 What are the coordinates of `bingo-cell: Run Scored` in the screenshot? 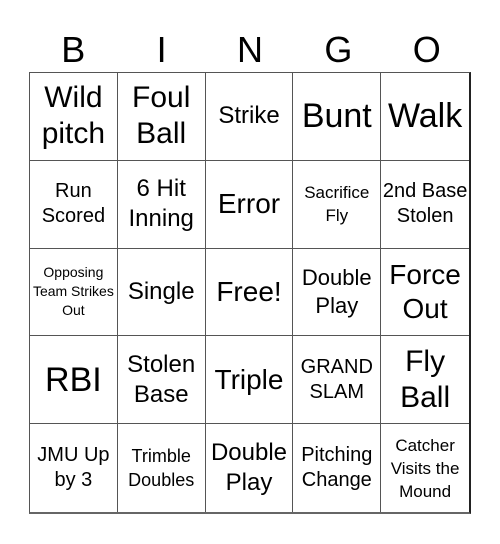 It's located at (74, 204).